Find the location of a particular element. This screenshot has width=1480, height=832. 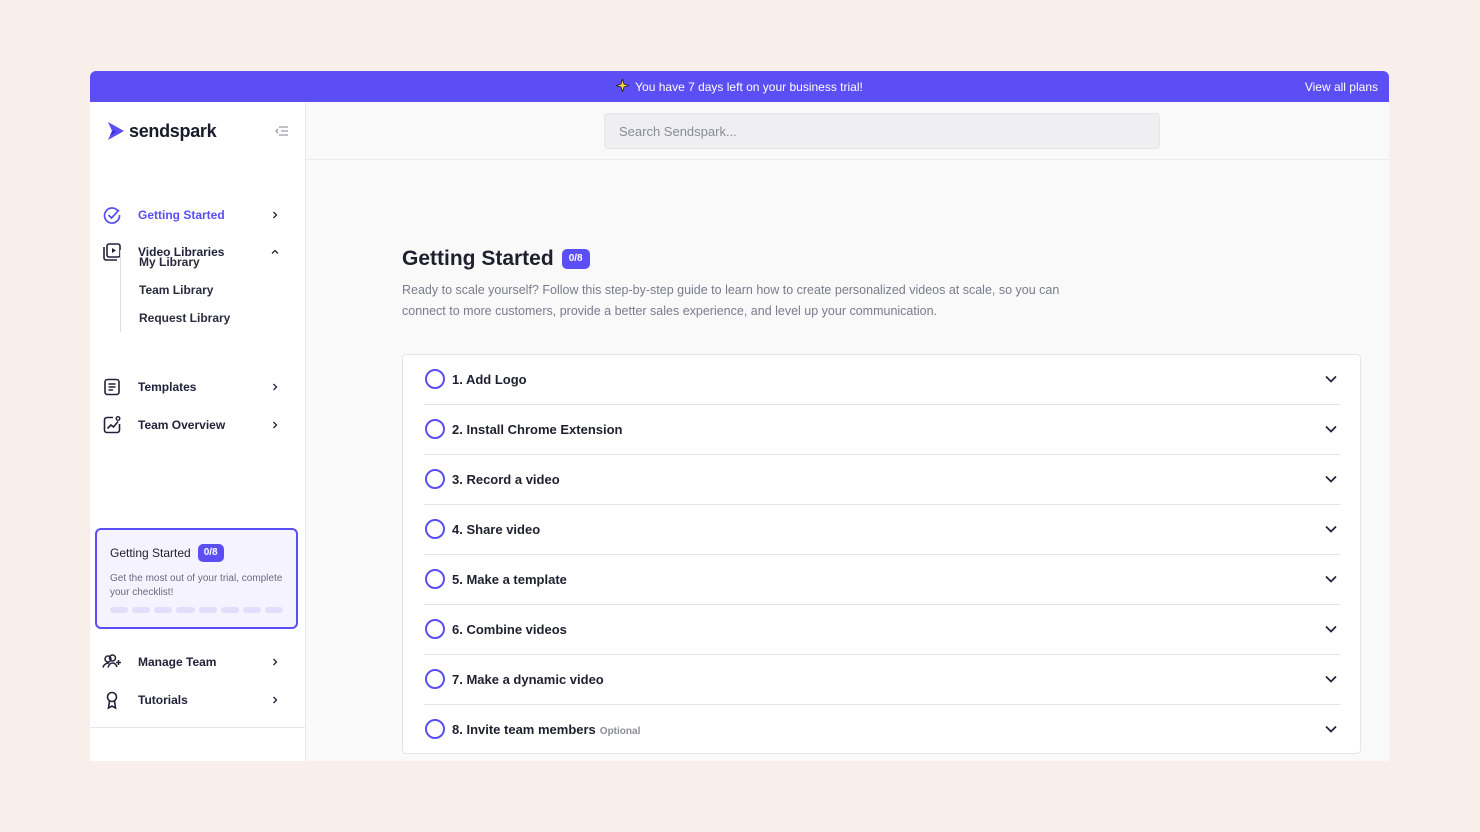

sidebar-item-label: Templates is located at coordinates (167, 387).